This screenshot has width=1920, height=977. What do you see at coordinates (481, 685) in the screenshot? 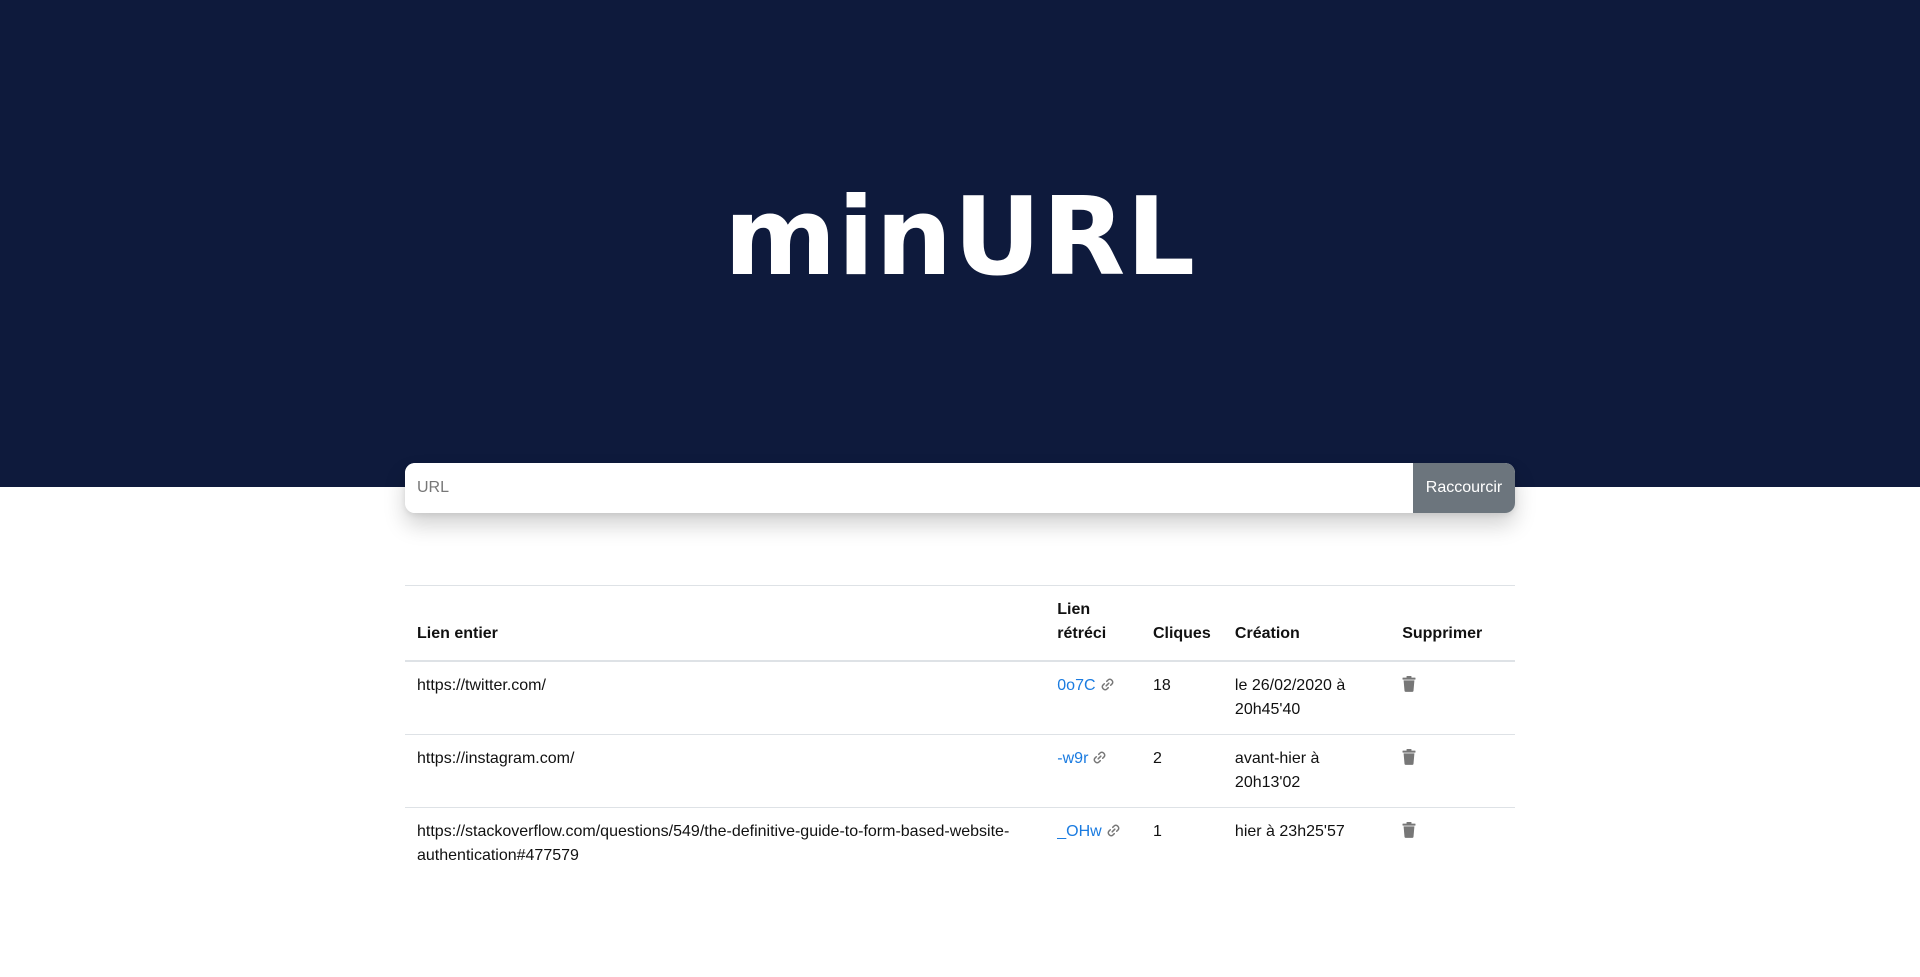
I see `full-link-cell: https://twitter.com/` at bounding box center [481, 685].